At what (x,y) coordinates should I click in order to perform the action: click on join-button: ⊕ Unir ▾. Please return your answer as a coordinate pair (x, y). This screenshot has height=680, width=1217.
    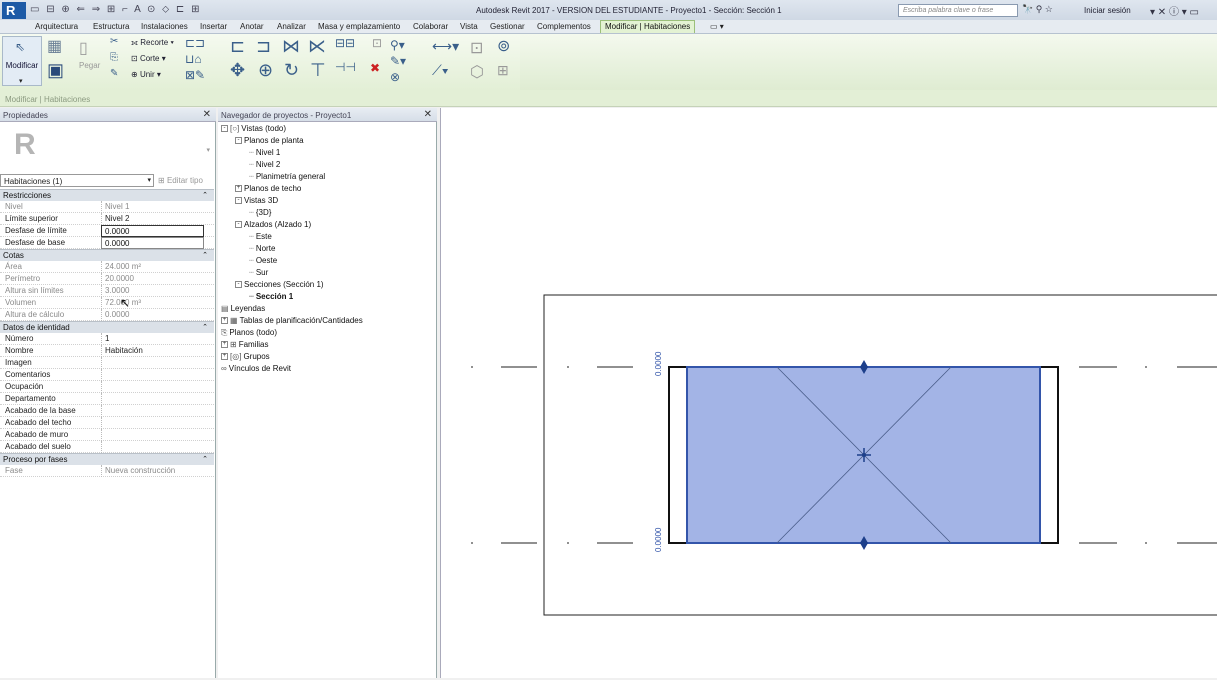
    Looking at the image, I should click on (146, 74).